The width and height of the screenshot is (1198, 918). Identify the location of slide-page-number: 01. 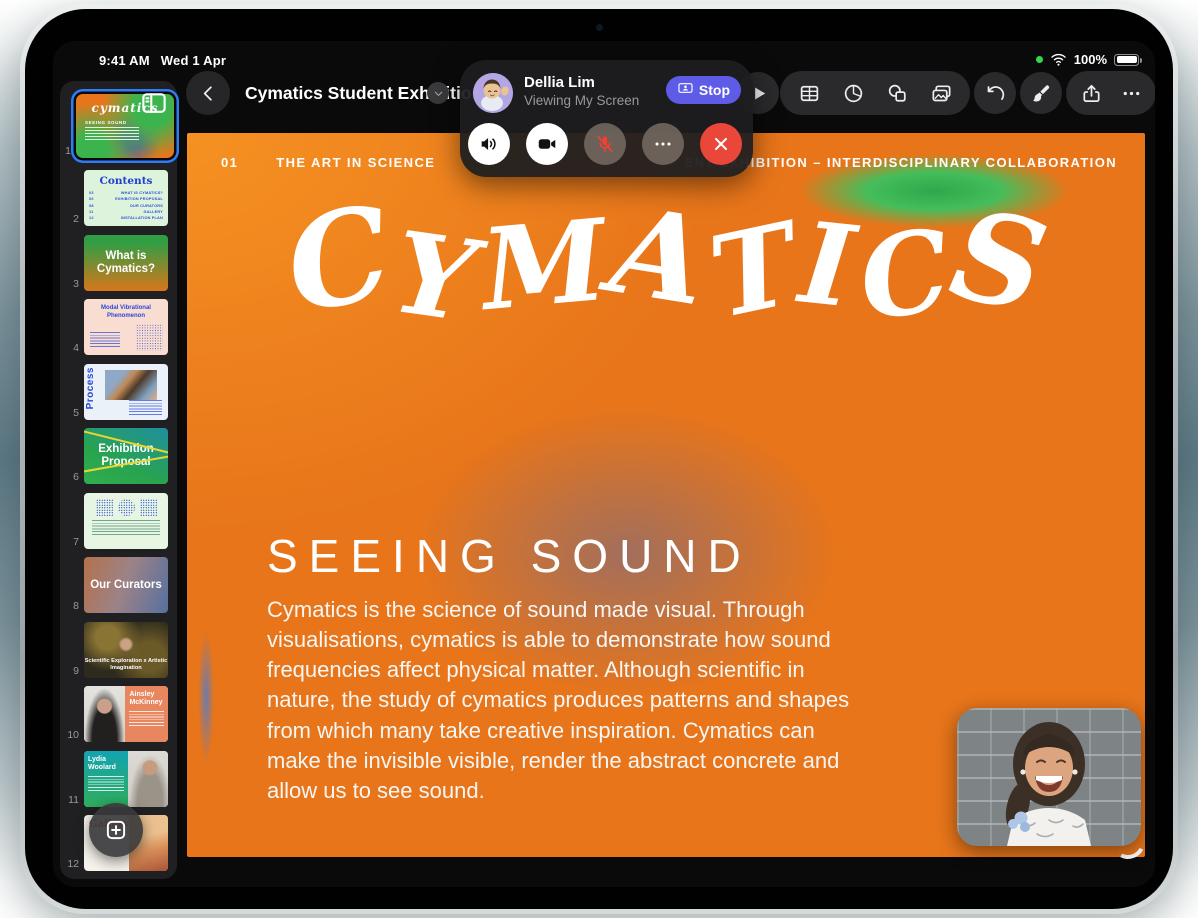
(229, 162).